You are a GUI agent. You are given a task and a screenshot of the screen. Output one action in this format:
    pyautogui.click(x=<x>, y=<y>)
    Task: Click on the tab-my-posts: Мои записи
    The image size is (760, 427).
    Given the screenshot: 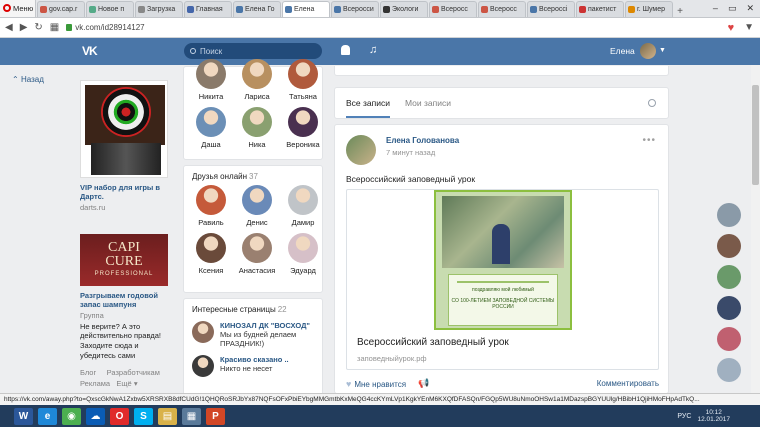 What is the action you would take?
    pyautogui.click(x=428, y=103)
    